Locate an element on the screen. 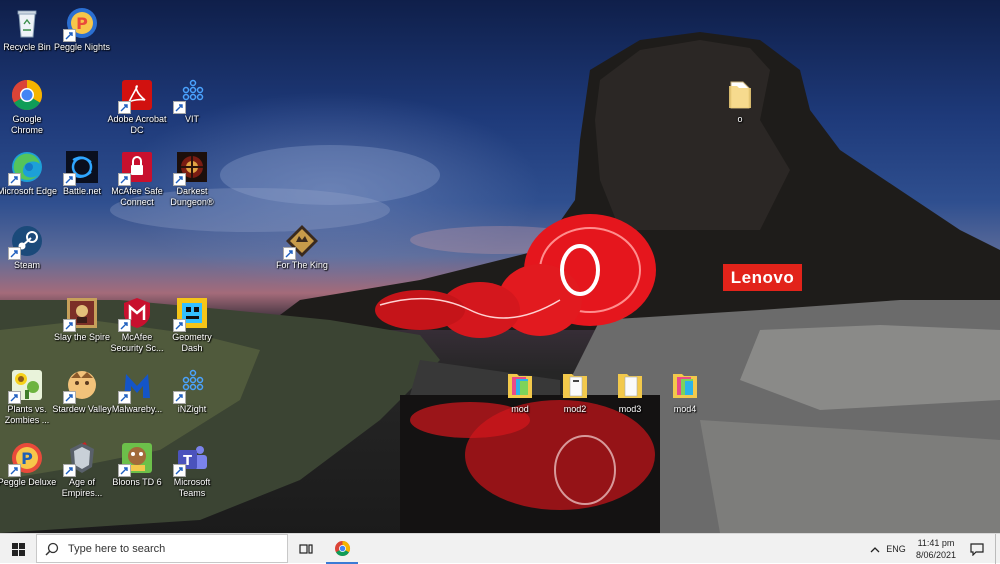 Image resolution: width=1000 pixels, height=564 pixels. geometry-dash-icon is located at coordinates (191, 314).